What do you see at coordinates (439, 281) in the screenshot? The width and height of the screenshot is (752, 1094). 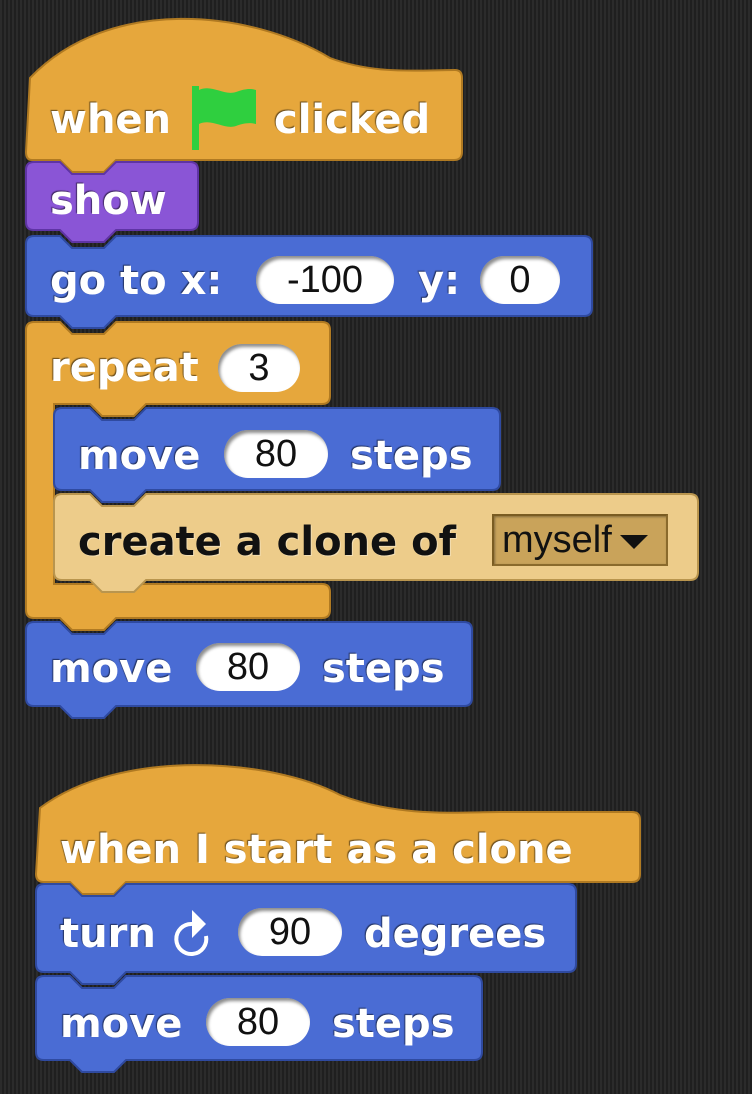 I see `goto-y-label: y:` at bounding box center [439, 281].